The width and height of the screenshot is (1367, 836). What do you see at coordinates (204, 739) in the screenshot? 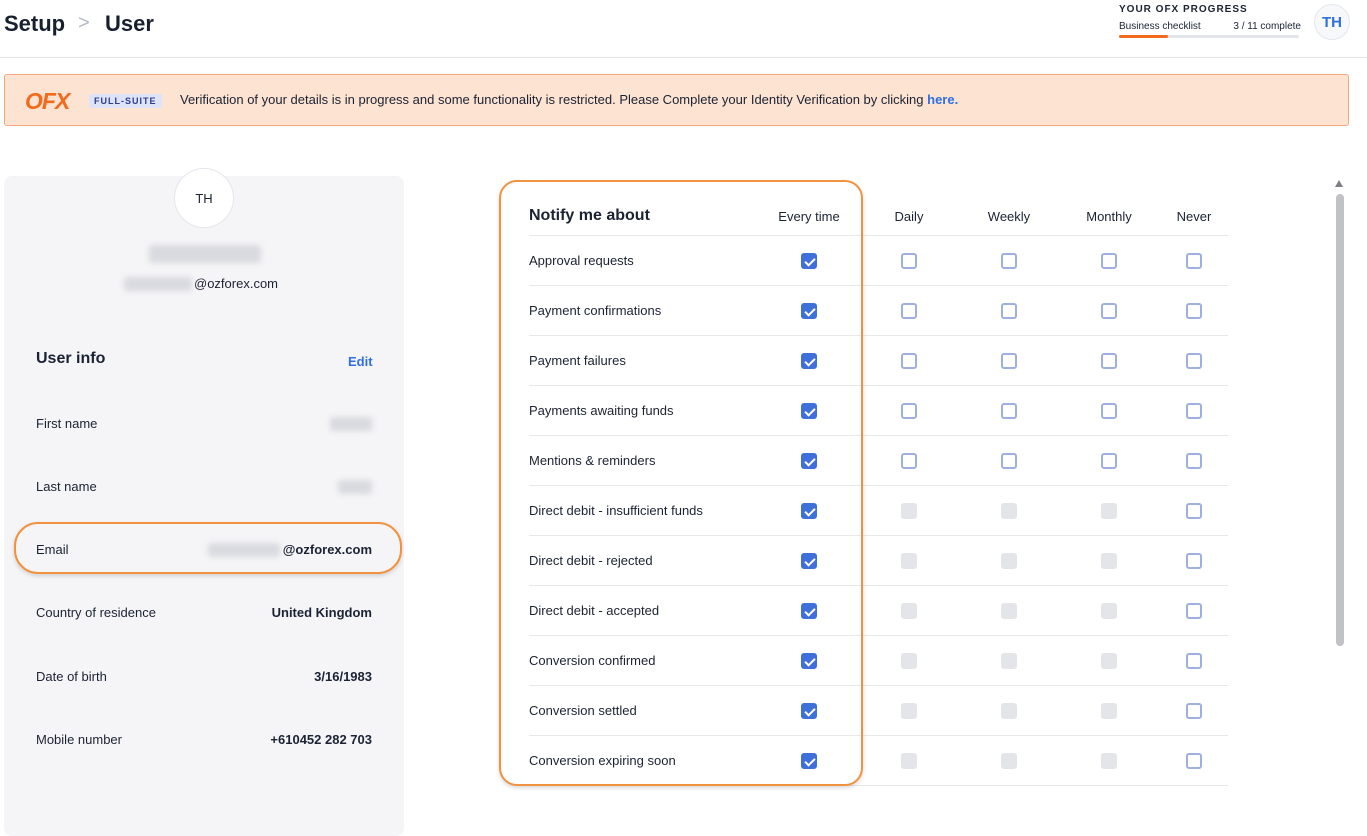
I see `field-mobile-number: Mobile number +610452 282 703` at bounding box center [204, 739].